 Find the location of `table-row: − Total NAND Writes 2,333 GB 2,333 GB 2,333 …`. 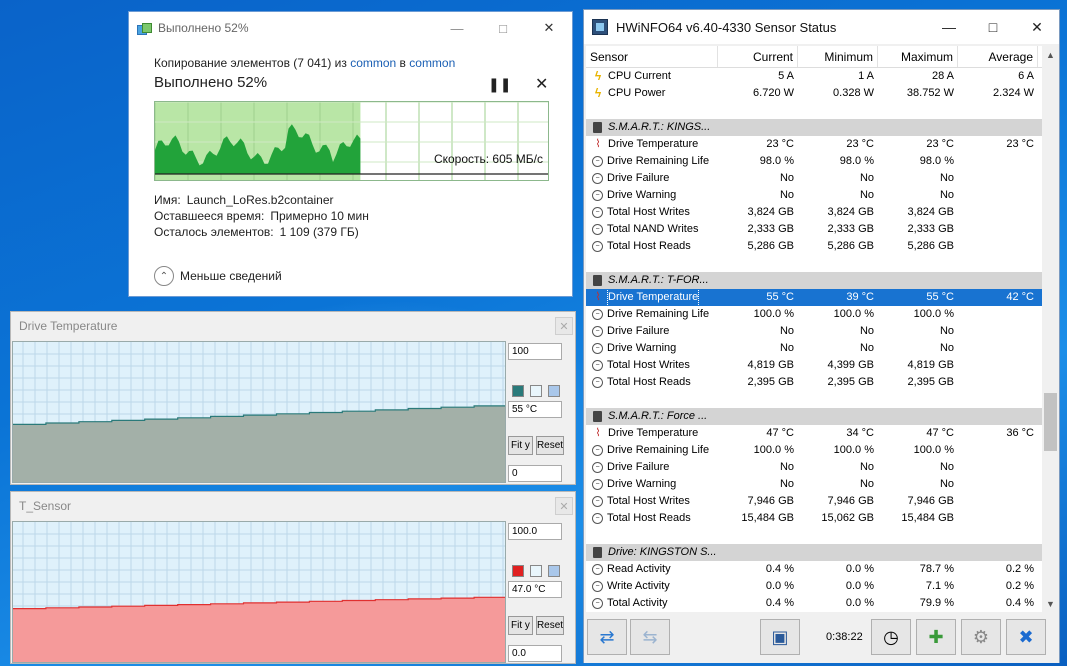

table-row: − Total NAND Writes 2,333 GB 2,333 GB 2,333 … is located at coordinates (814, 229).